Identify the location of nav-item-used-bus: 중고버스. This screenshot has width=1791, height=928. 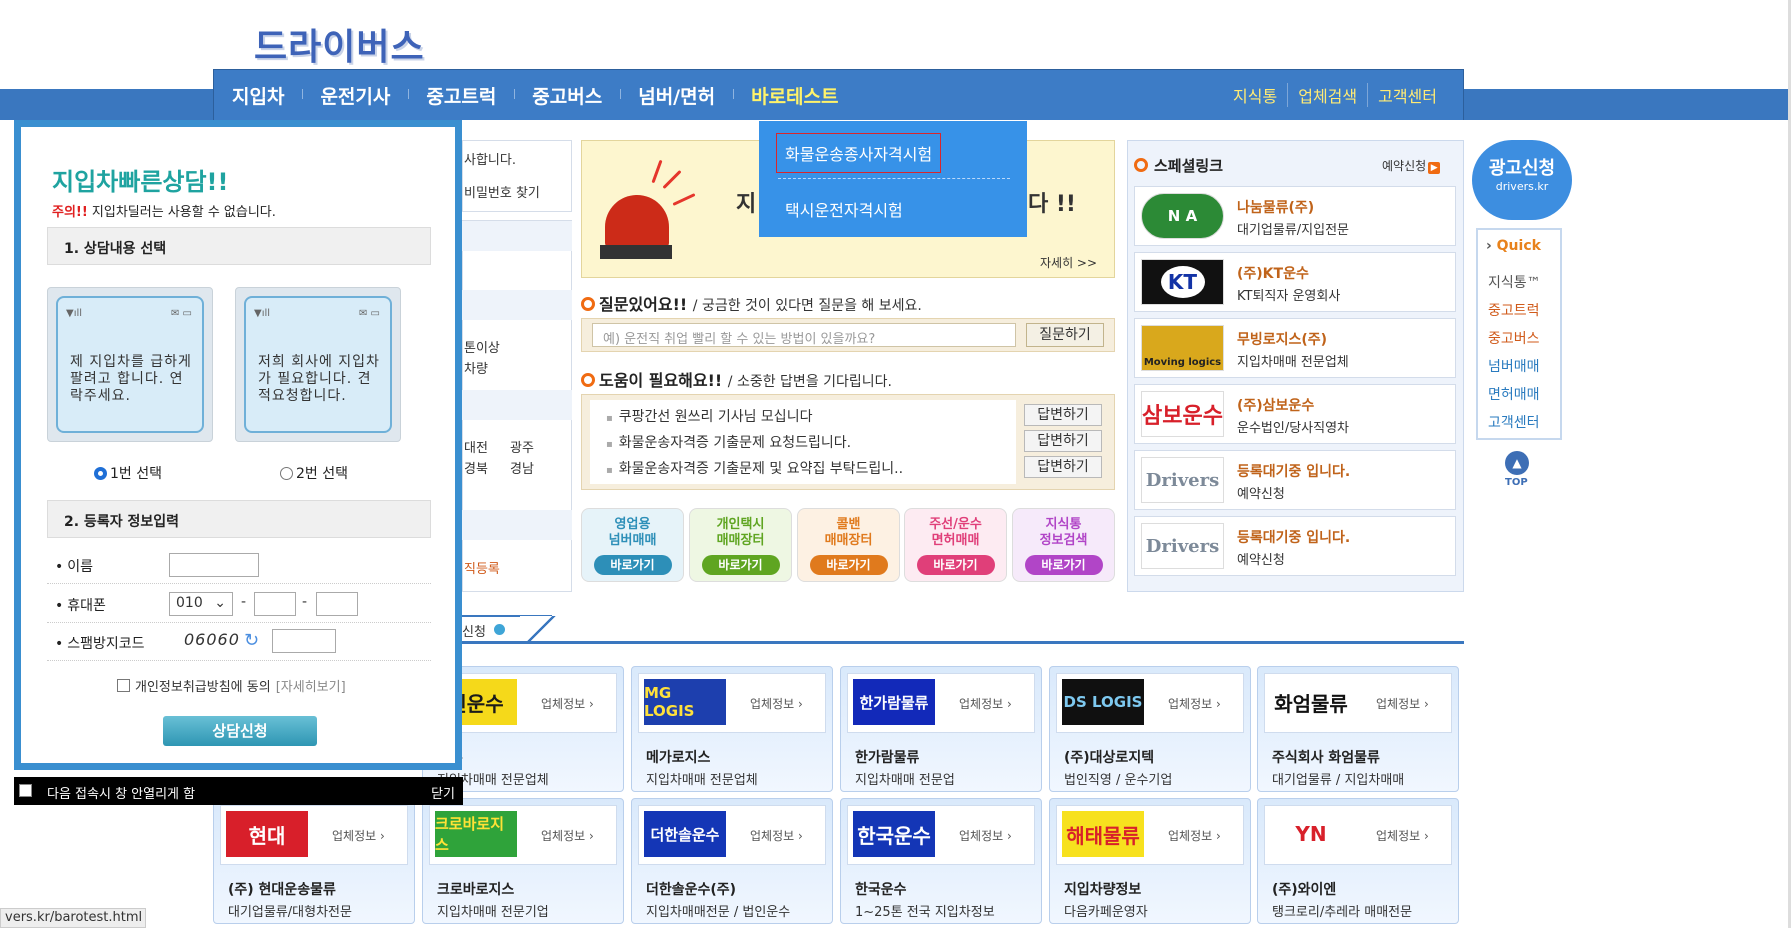
(567, 95).